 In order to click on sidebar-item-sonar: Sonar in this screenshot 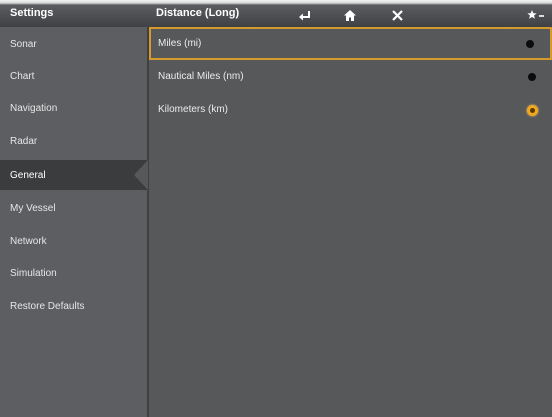, I will do `click(74, 44)`.